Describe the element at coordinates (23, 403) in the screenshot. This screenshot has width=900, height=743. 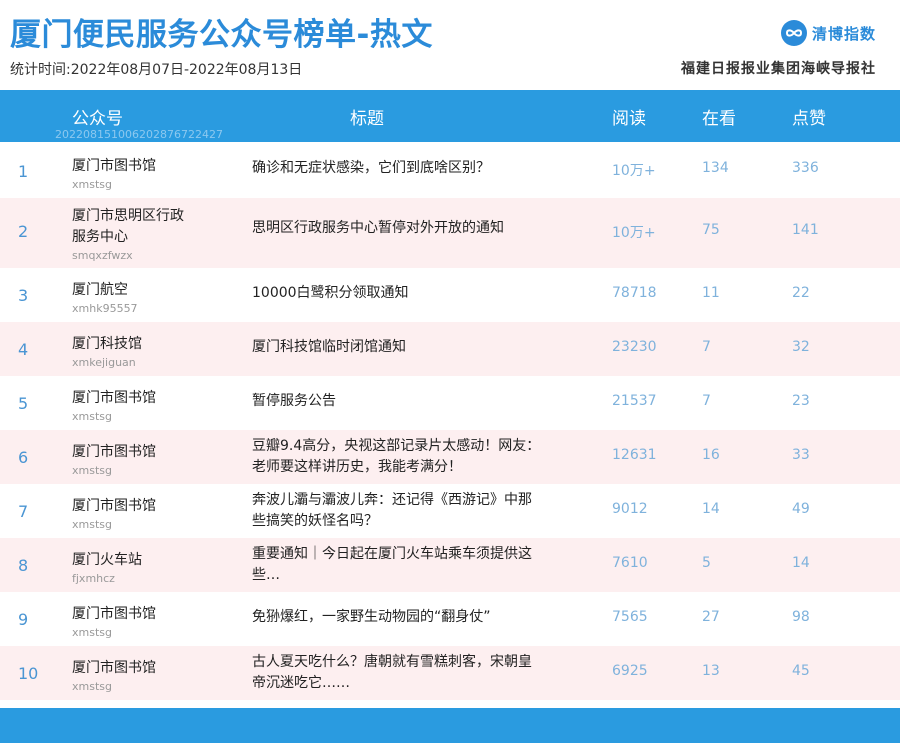
I see `rank-number: 5` at that location.